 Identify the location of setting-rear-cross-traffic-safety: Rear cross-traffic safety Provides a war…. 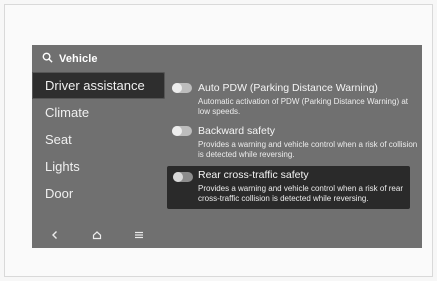
(288, 187).